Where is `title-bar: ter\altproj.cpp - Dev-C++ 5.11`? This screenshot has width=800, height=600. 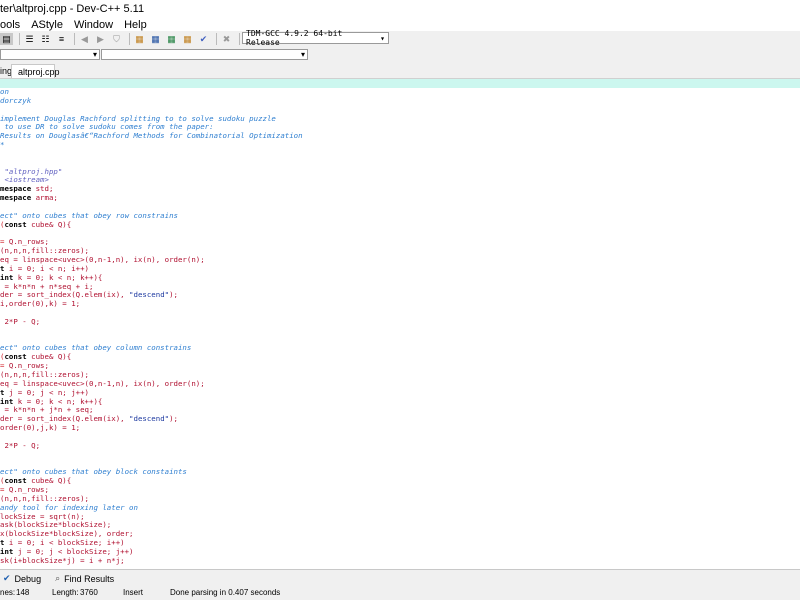
title-bar: ter\altproj.cpp - Dev-C++ 5.11 is located at coordinates (400, 9).